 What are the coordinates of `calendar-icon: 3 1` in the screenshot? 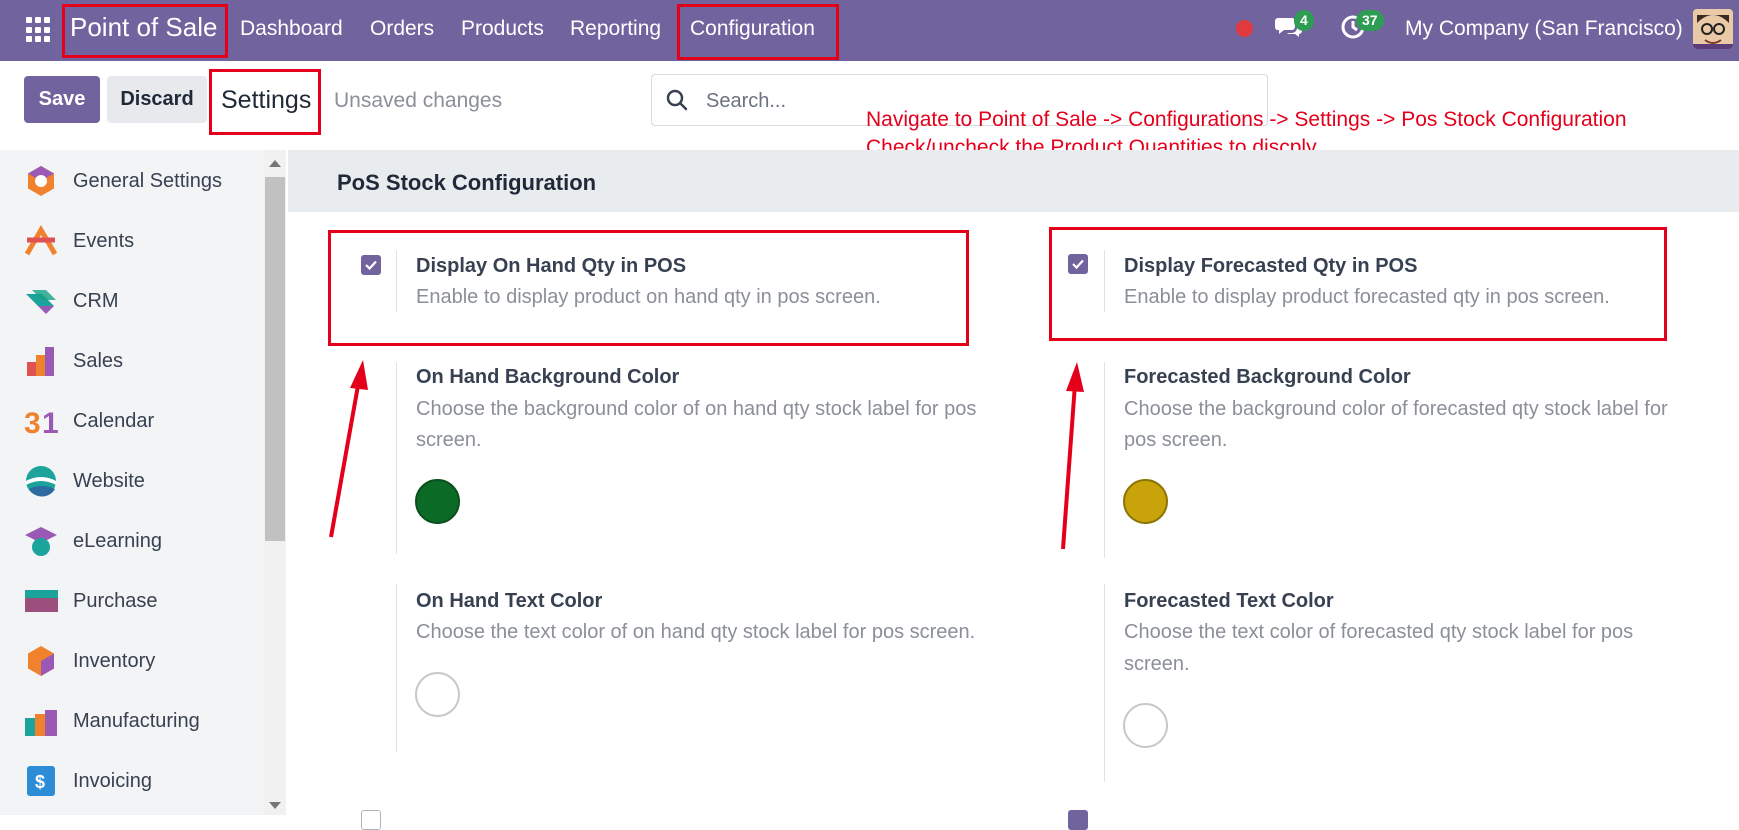 It's located at (41, 422).